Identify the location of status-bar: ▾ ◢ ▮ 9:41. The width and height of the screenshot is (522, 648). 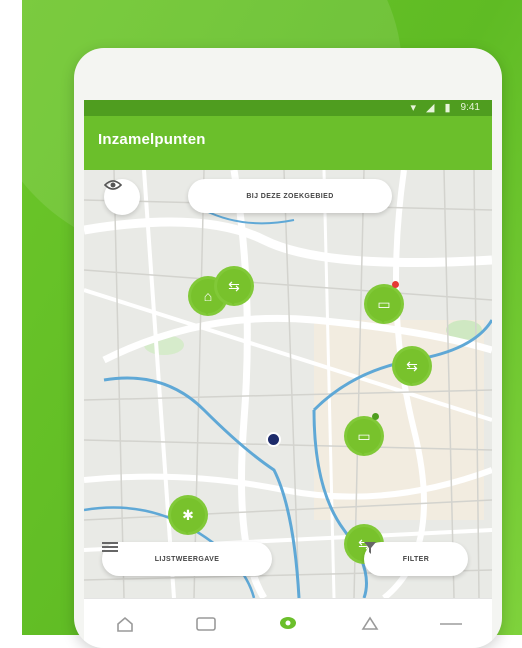
(288, 108).